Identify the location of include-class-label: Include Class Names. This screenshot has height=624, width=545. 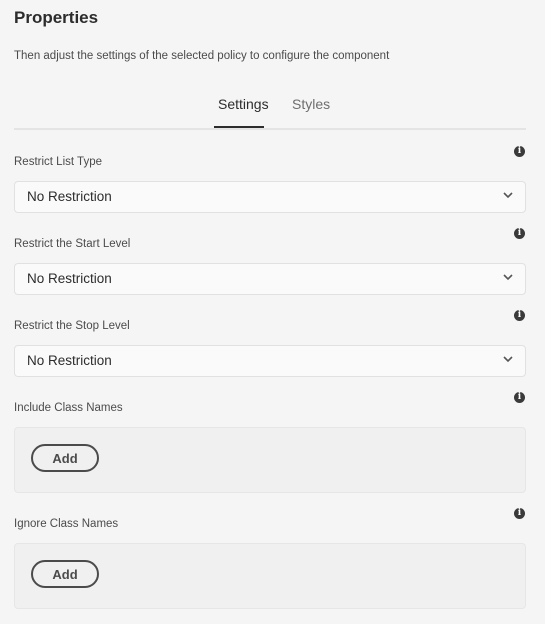
(68, 408).